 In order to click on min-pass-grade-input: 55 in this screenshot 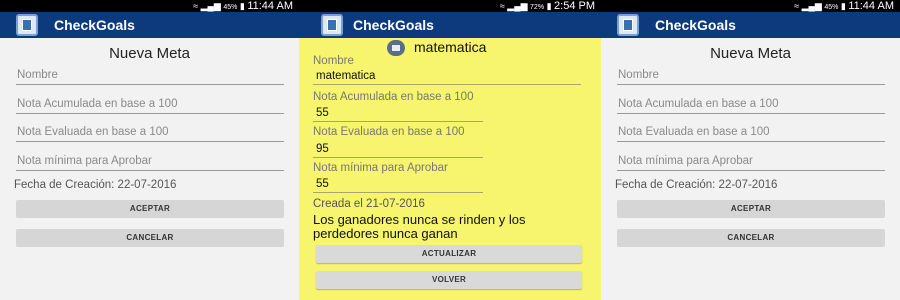, I will do `click(322, 184)`.